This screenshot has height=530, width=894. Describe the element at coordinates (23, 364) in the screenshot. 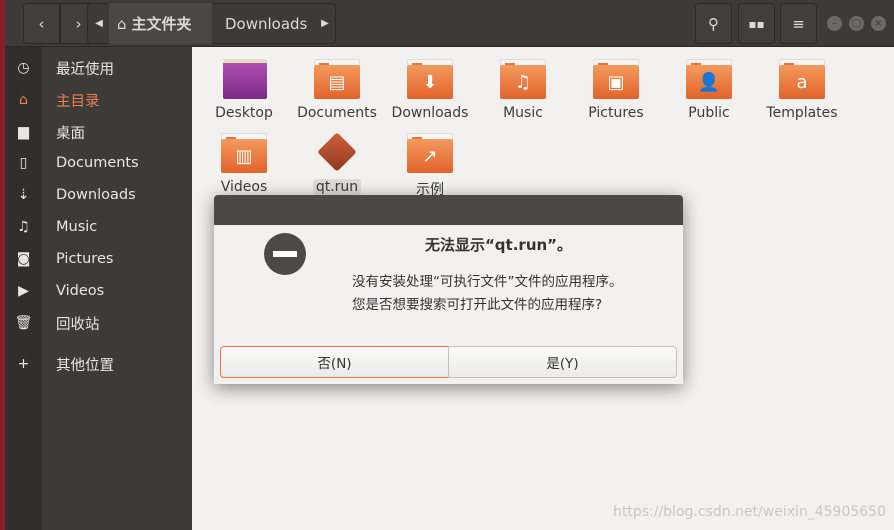

I see `plus-icon: +` at that location.